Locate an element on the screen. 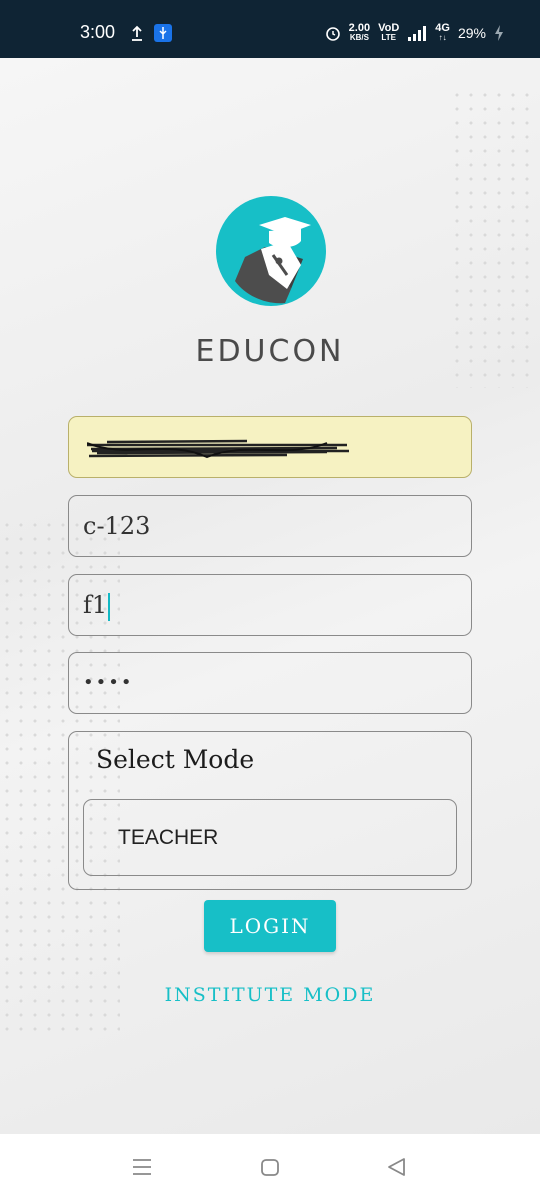 This screenshot has width=540, height=1200. network-speed: 2.00 KB/S is located at coordinates (359, 33).